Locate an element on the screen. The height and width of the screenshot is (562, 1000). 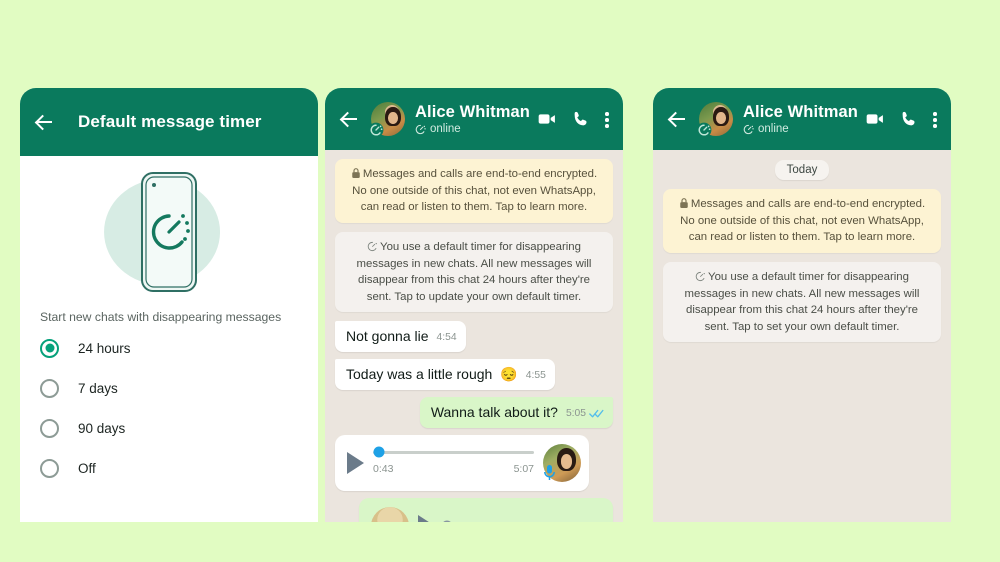
voice-duration: 5:07 is located at coordinates (523, 468).